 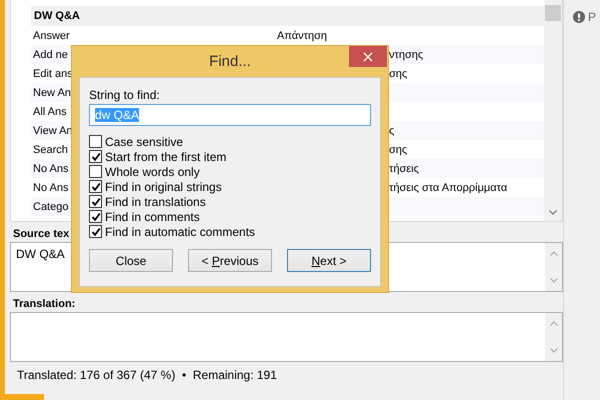 I want to click on source-cell: Catego, so click(x=50, y=206).